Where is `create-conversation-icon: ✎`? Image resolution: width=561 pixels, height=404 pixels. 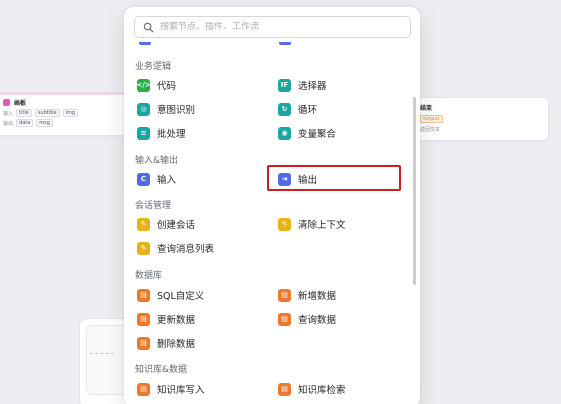 create-conversation-icon: ✎ is located at coordinates (143, 224).